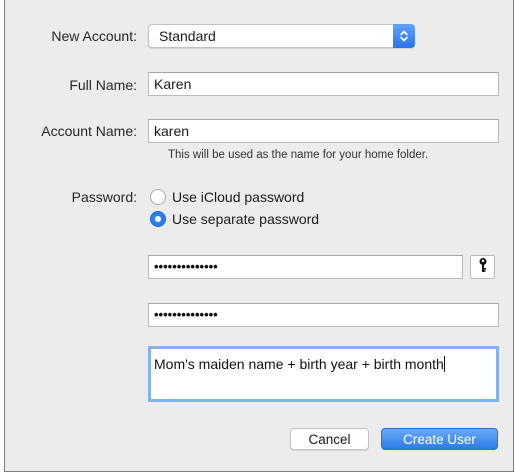  I want to click on account-name-field: karen, so click(323, 131).